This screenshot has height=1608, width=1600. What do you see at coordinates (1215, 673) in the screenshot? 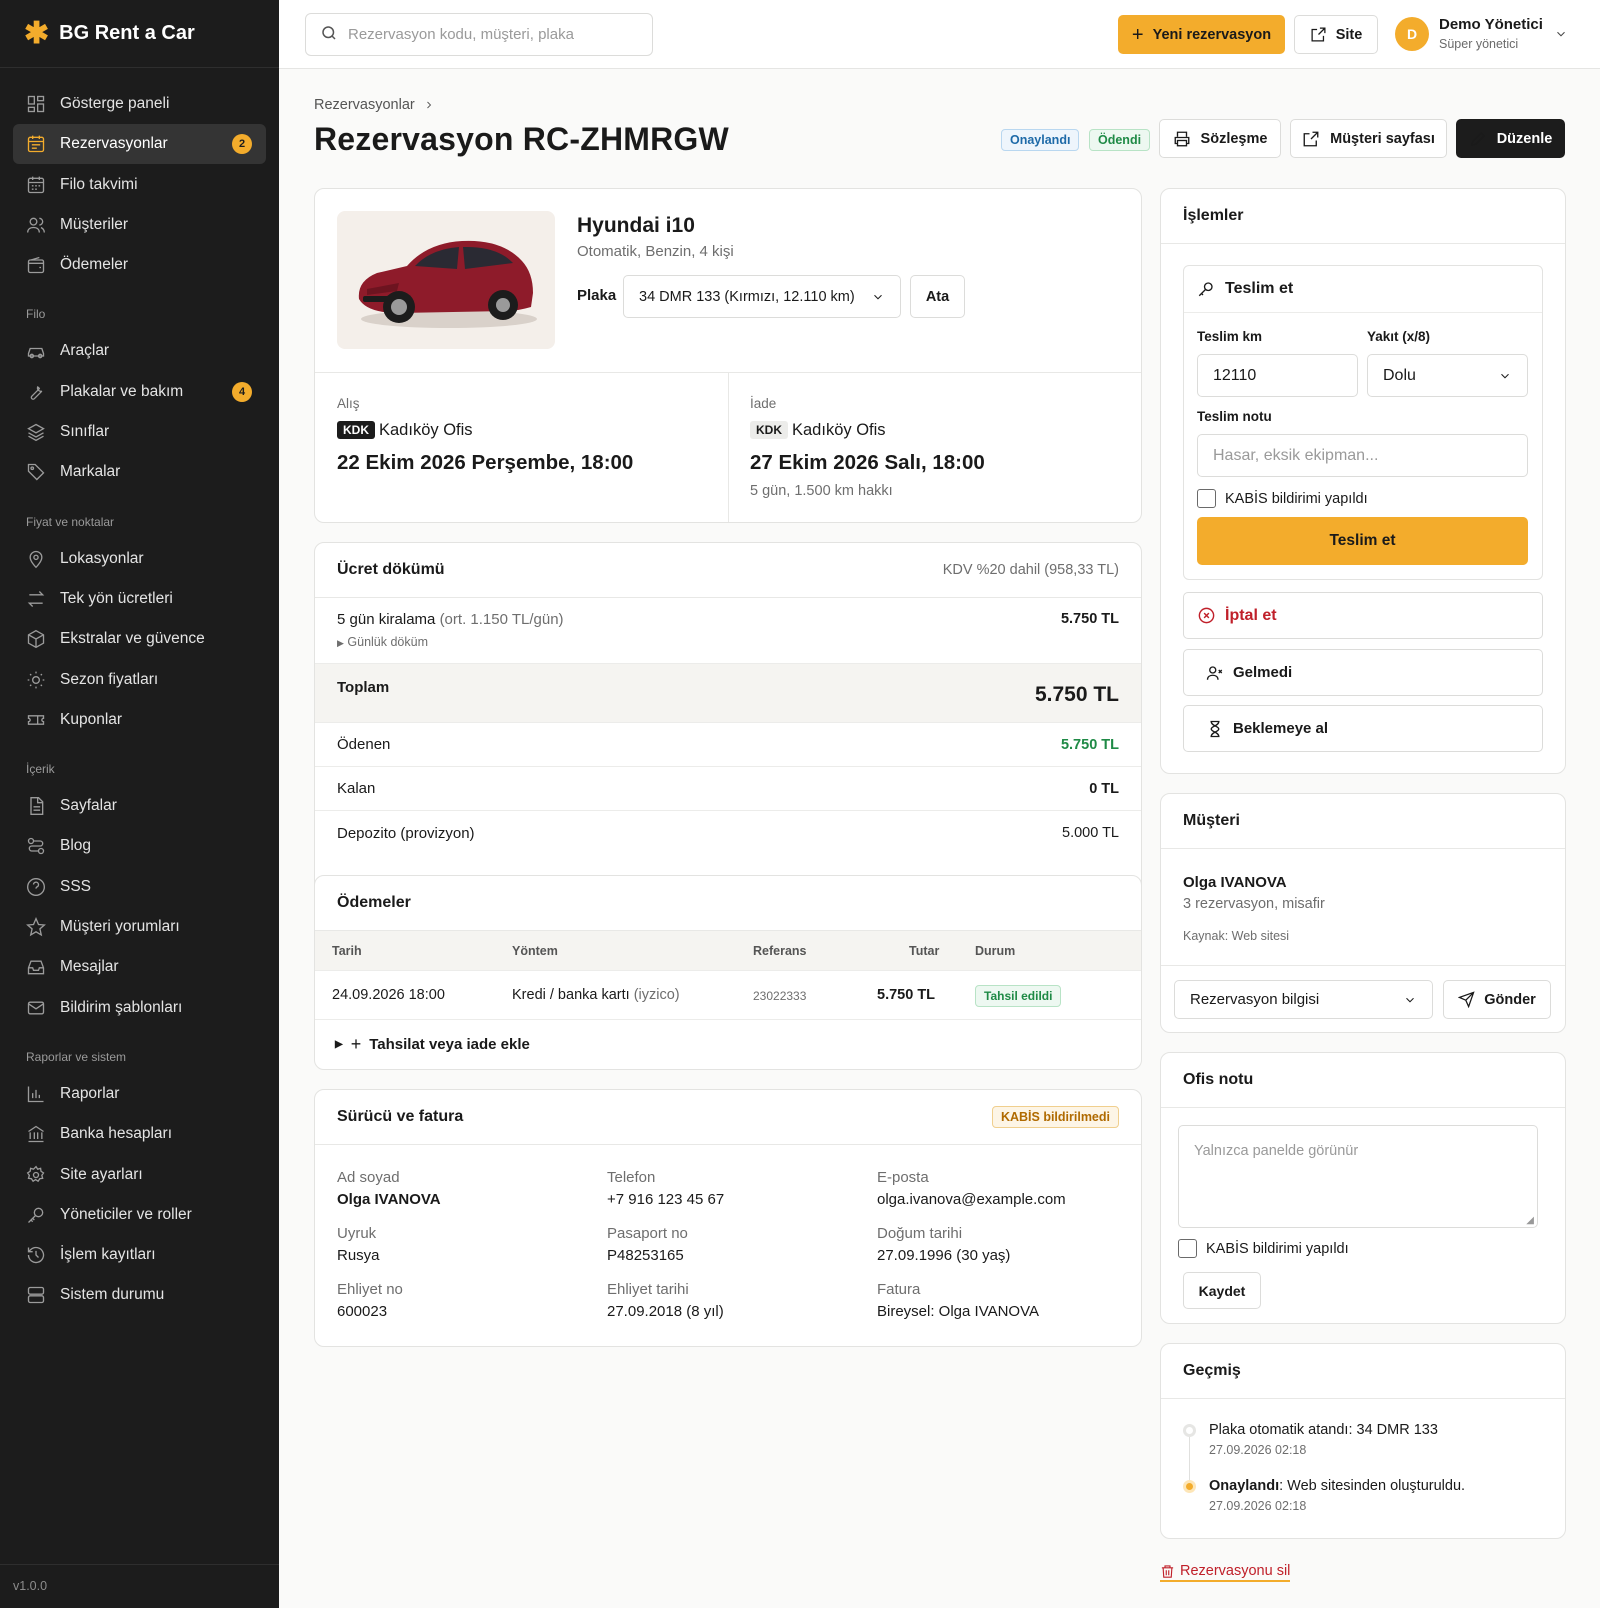
I see `user-x-icon` at bounding box center [1215, 673].